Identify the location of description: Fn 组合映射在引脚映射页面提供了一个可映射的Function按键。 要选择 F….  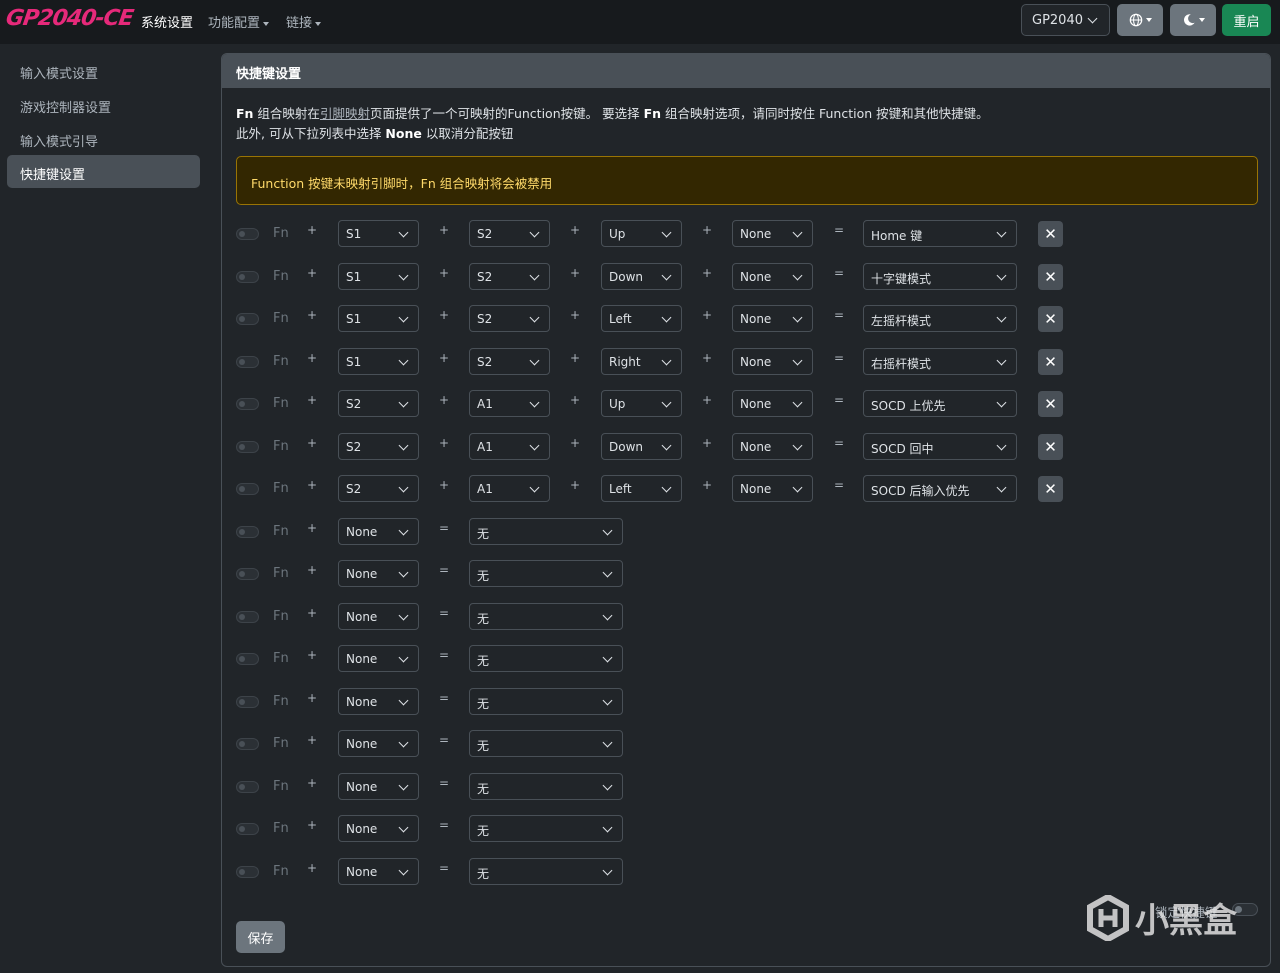
(612, 124).